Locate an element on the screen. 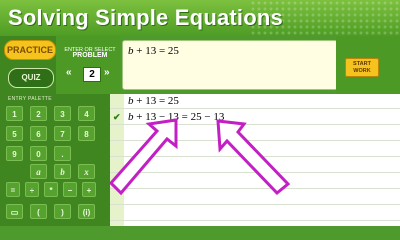  right-annotation-arrow is located at coordinates (253, 157).